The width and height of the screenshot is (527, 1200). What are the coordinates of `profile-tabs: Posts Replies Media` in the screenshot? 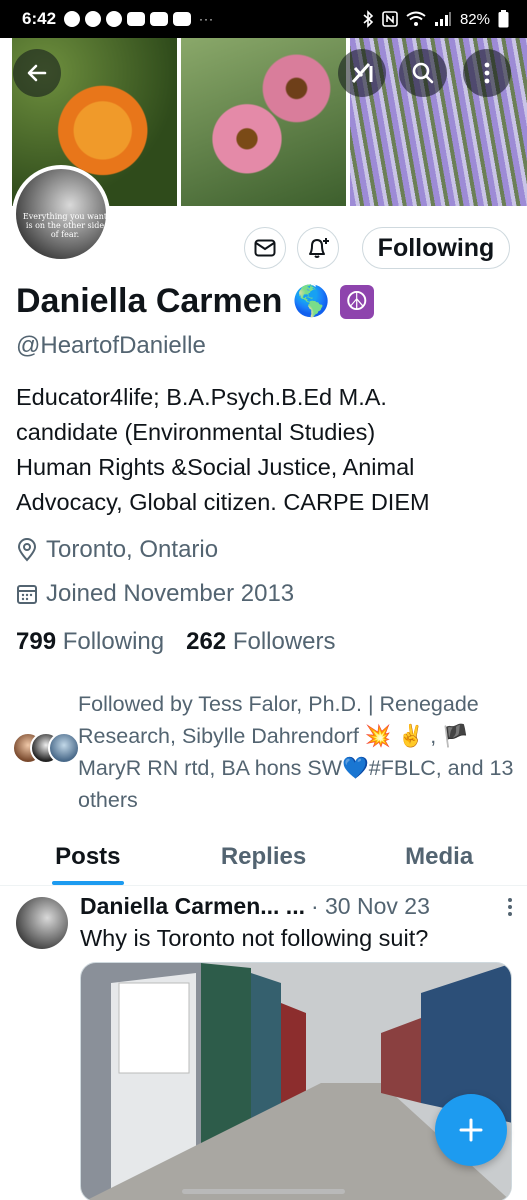 It's located at (263, 858).